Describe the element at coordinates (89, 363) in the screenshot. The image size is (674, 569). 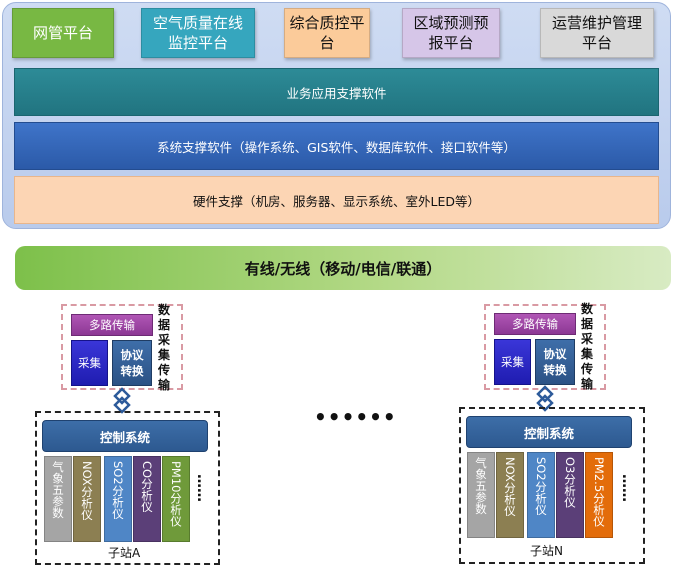
I see `collect-block-left: 采集` at that location.